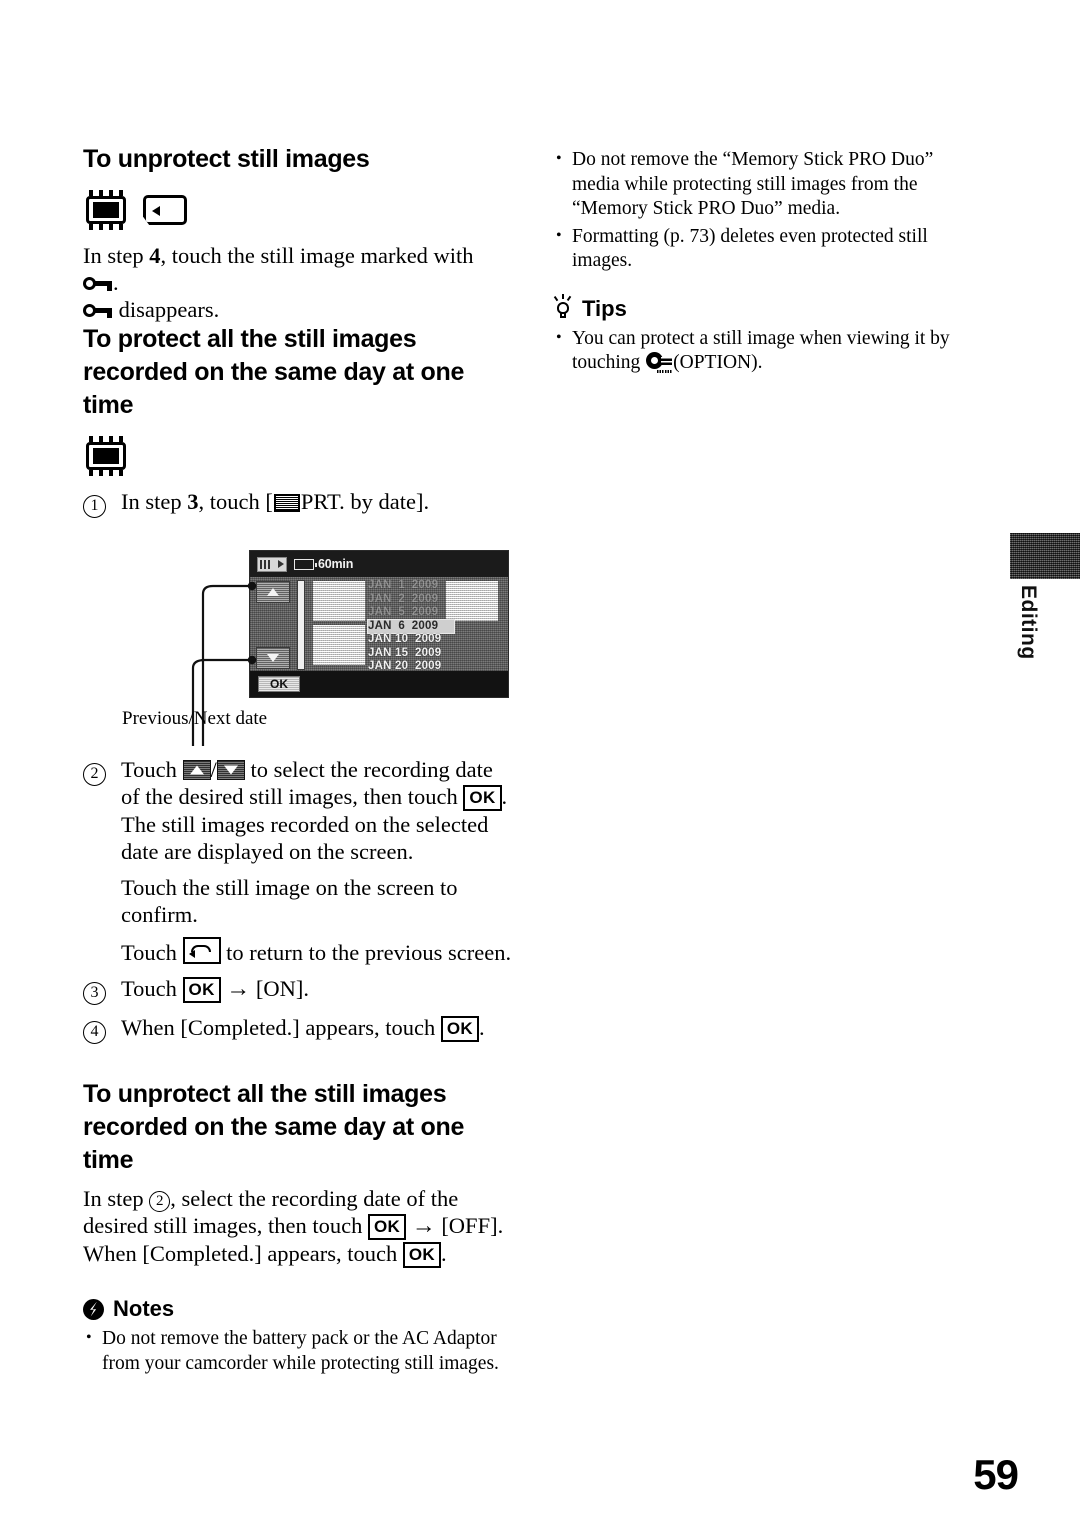 This screenshot has height=1534, width=1080. Describe the element at coordinates (273, 658) in the screenshot. I see `next-date-button` at that location.